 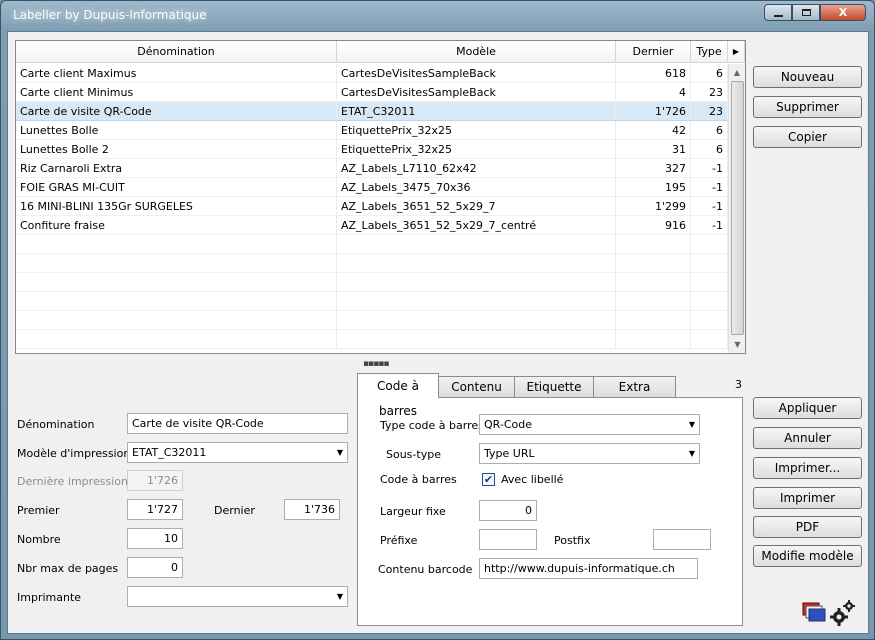 I want to click on cell-name: Carte client Maximus, so click(x=176, y=73).